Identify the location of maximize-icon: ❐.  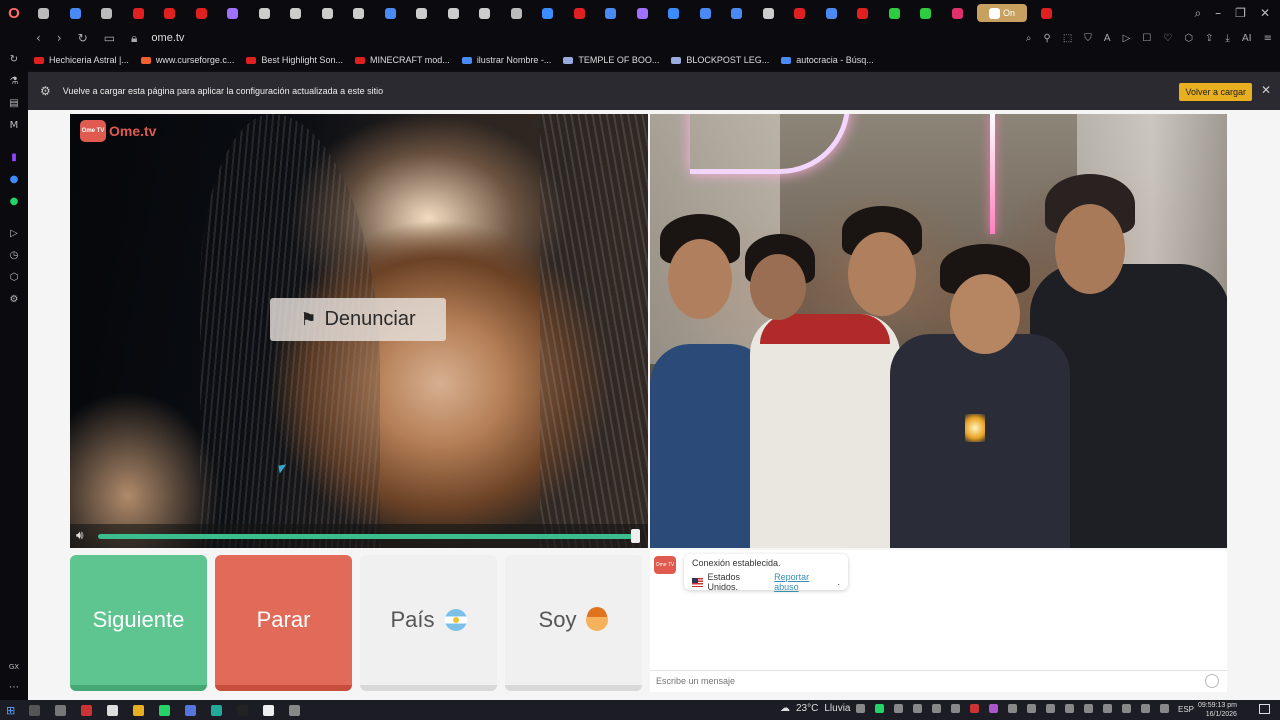
(1240, 13).